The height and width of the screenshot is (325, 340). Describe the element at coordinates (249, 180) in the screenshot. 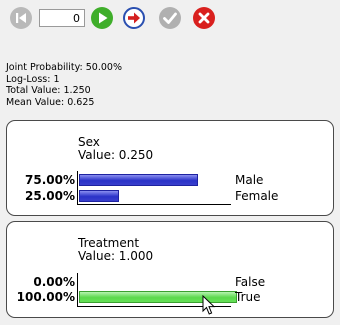

I see `state-label: Male` at that location.